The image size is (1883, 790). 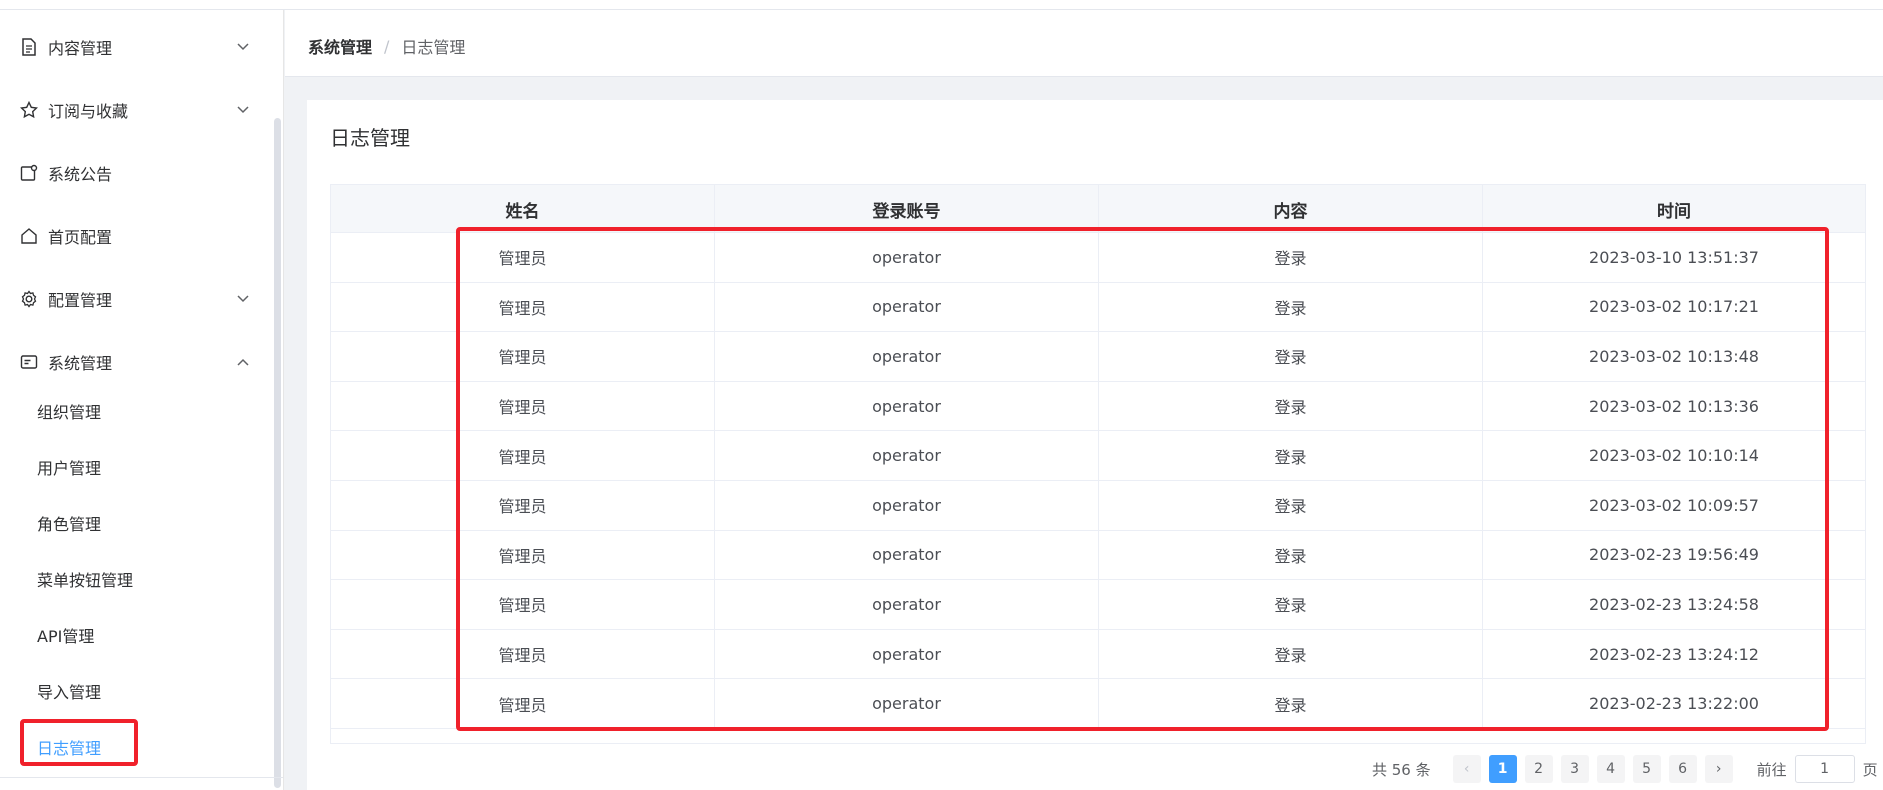 What do you see at coordinates (80, 363) in the screenshot?
I see `sidebar-item-label: 系统管理` at bounding box center [80, 363].